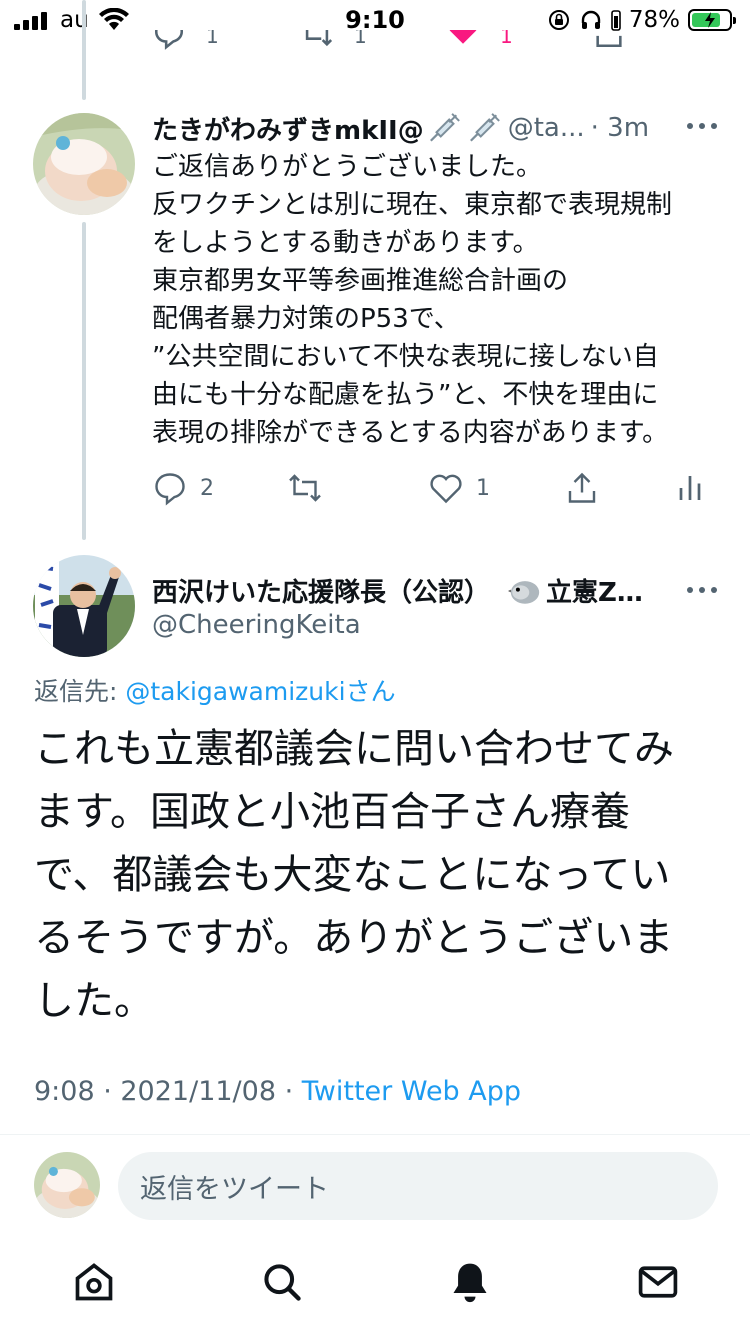  What do you see at coordinates (321, 590) in the screenshot?
I see `display-name: 西沢けいた応援隊長（公認）` at bounding box center [321, 590].